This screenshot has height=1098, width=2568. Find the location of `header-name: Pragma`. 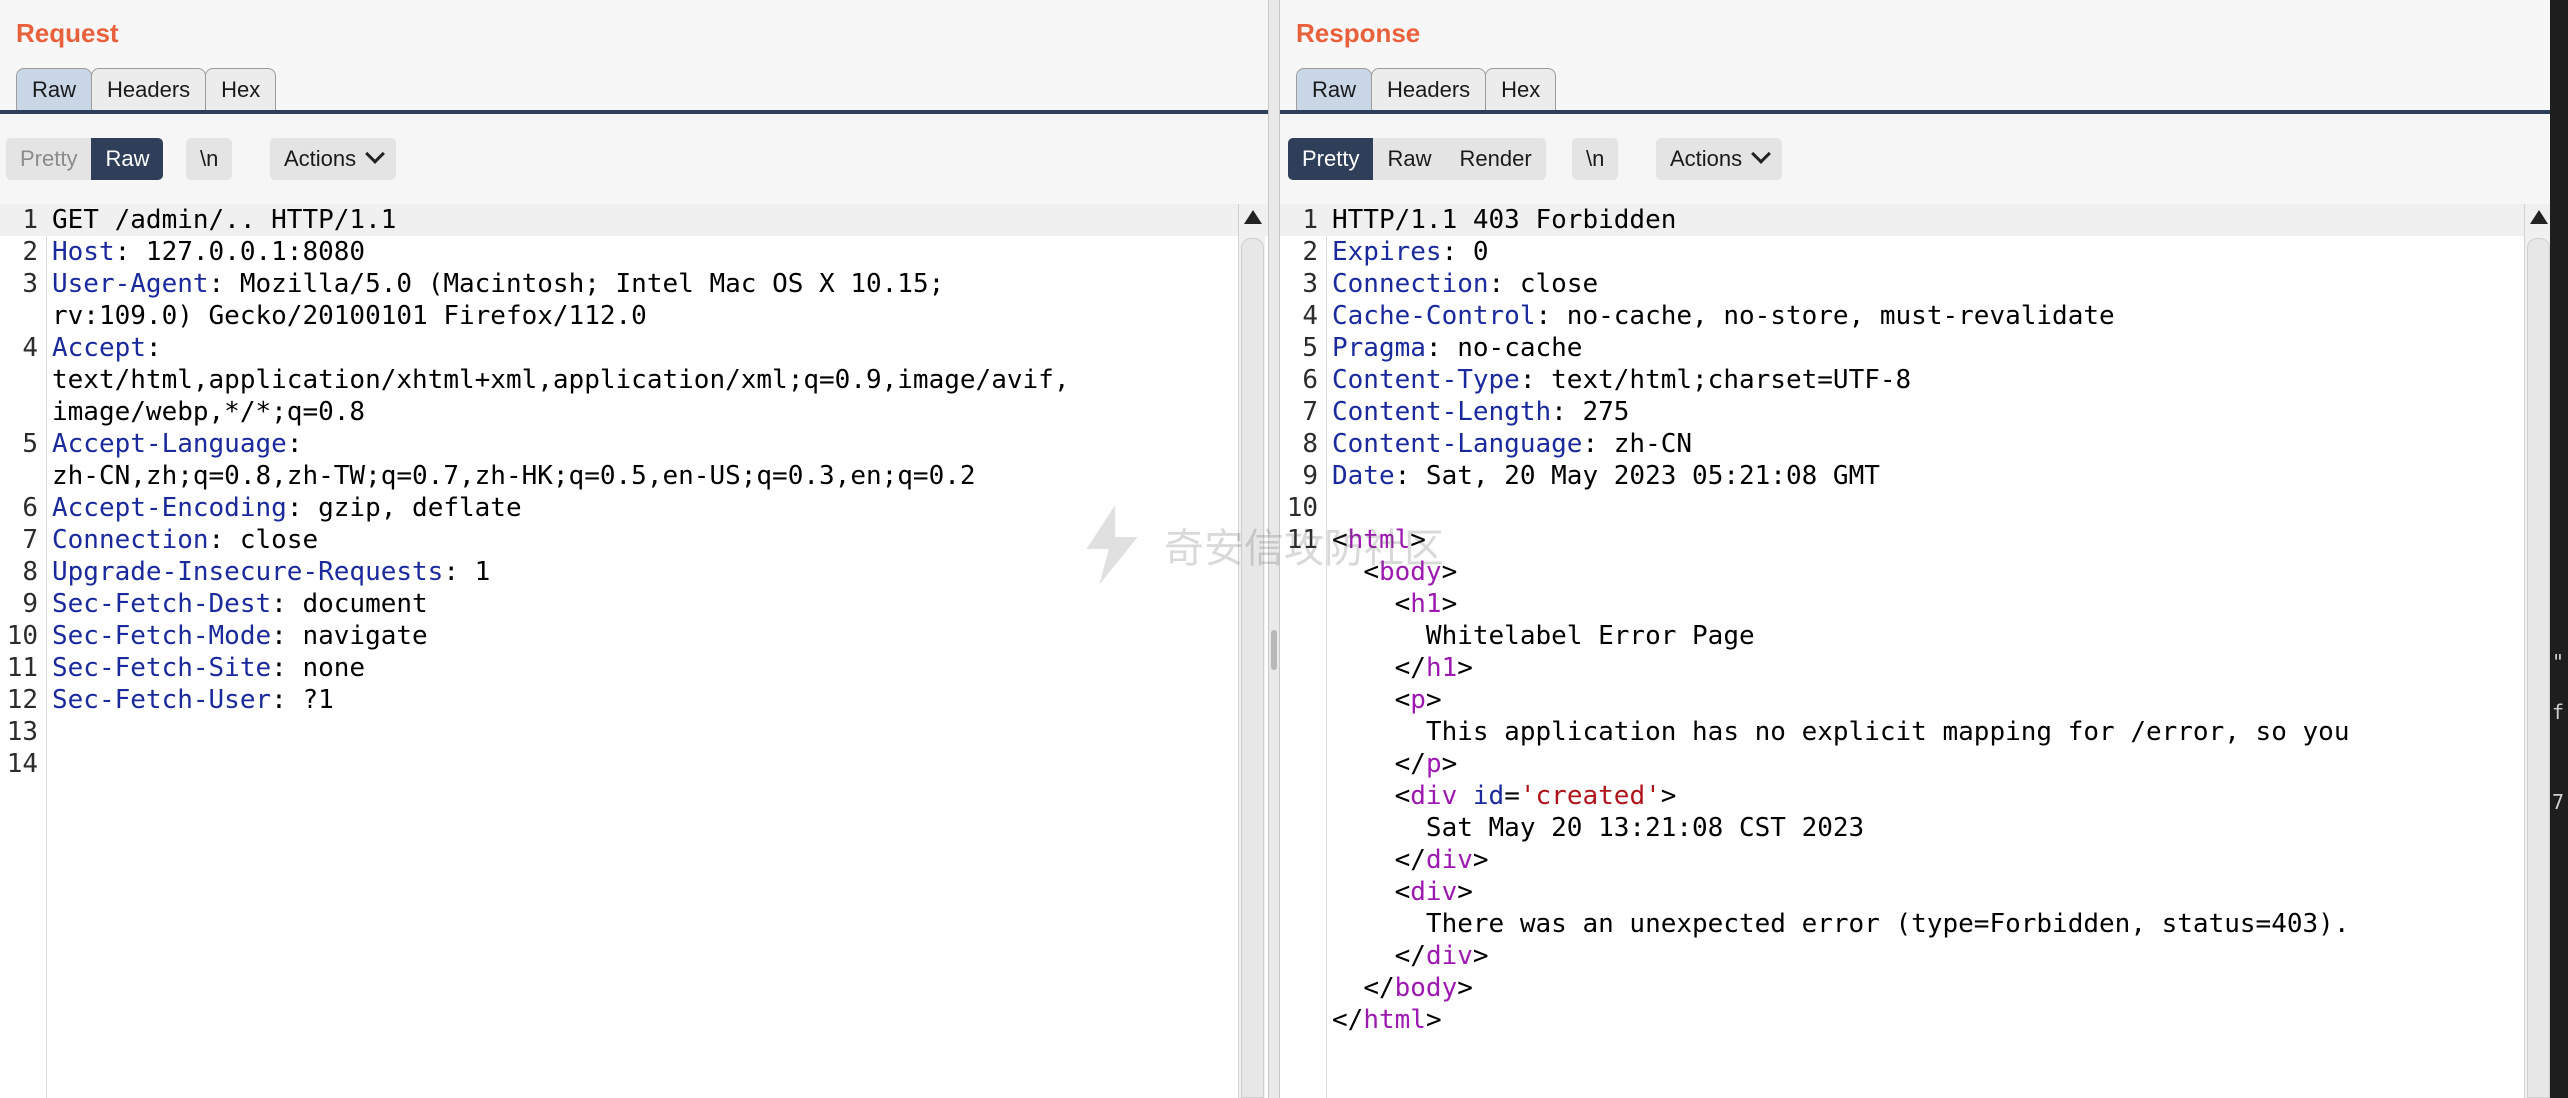

header-name: Pragma is located at coordinates (1379, 348).